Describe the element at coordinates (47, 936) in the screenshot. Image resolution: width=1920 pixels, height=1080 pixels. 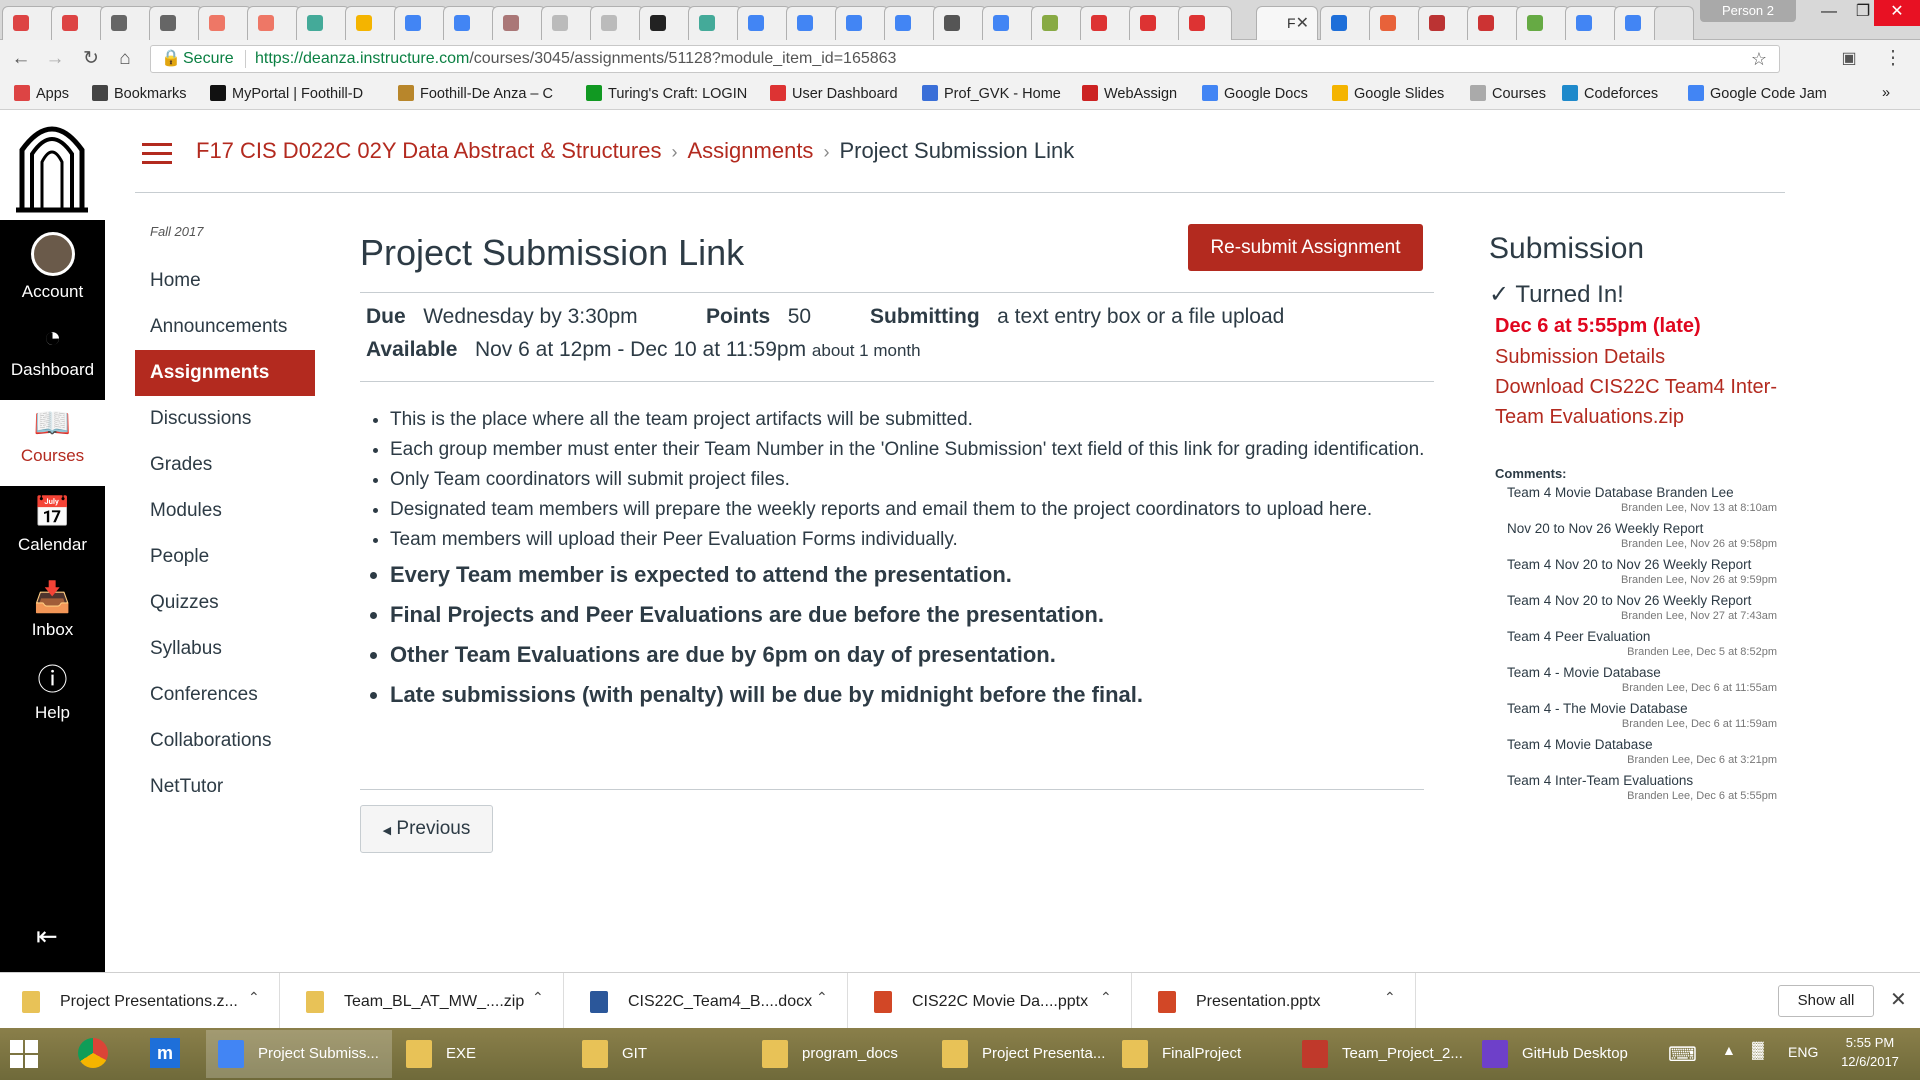
I see `collapse-nav-icon: ⇤` at that location.